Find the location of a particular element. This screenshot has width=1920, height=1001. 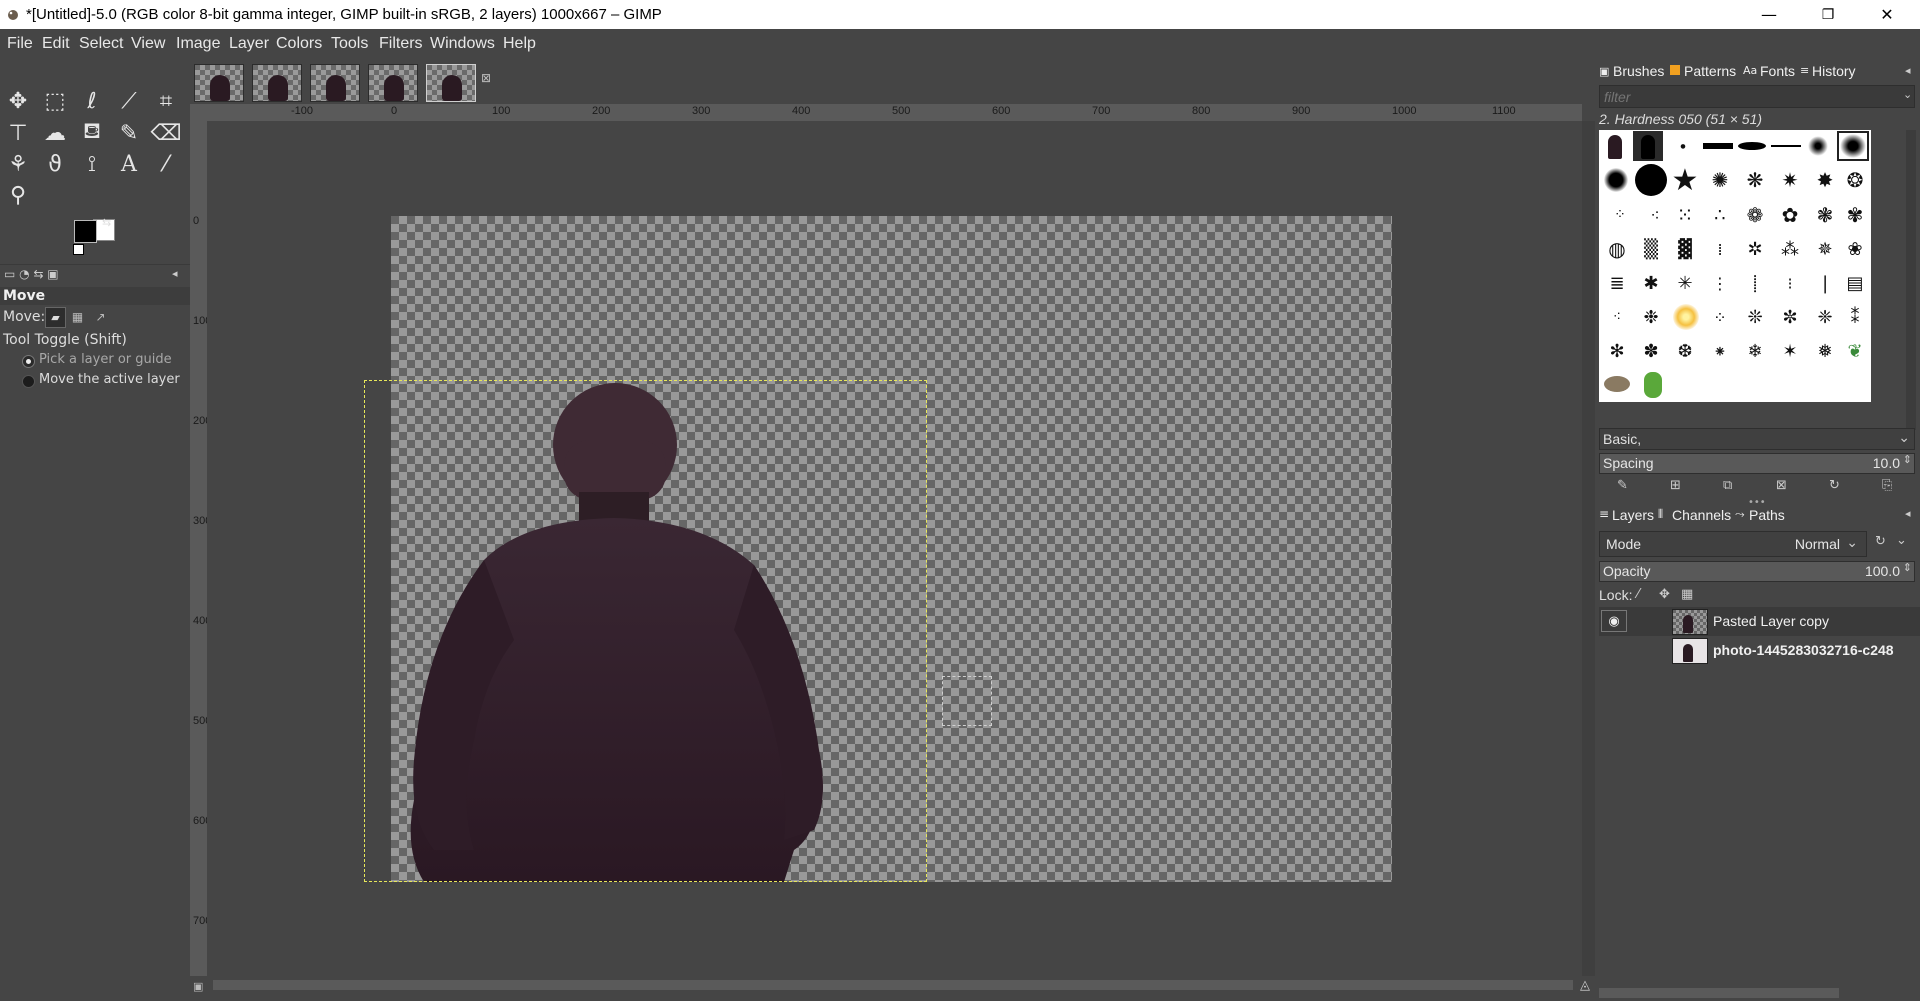

brush-misc-4: ❊ is located at coordinates (1755, 317).